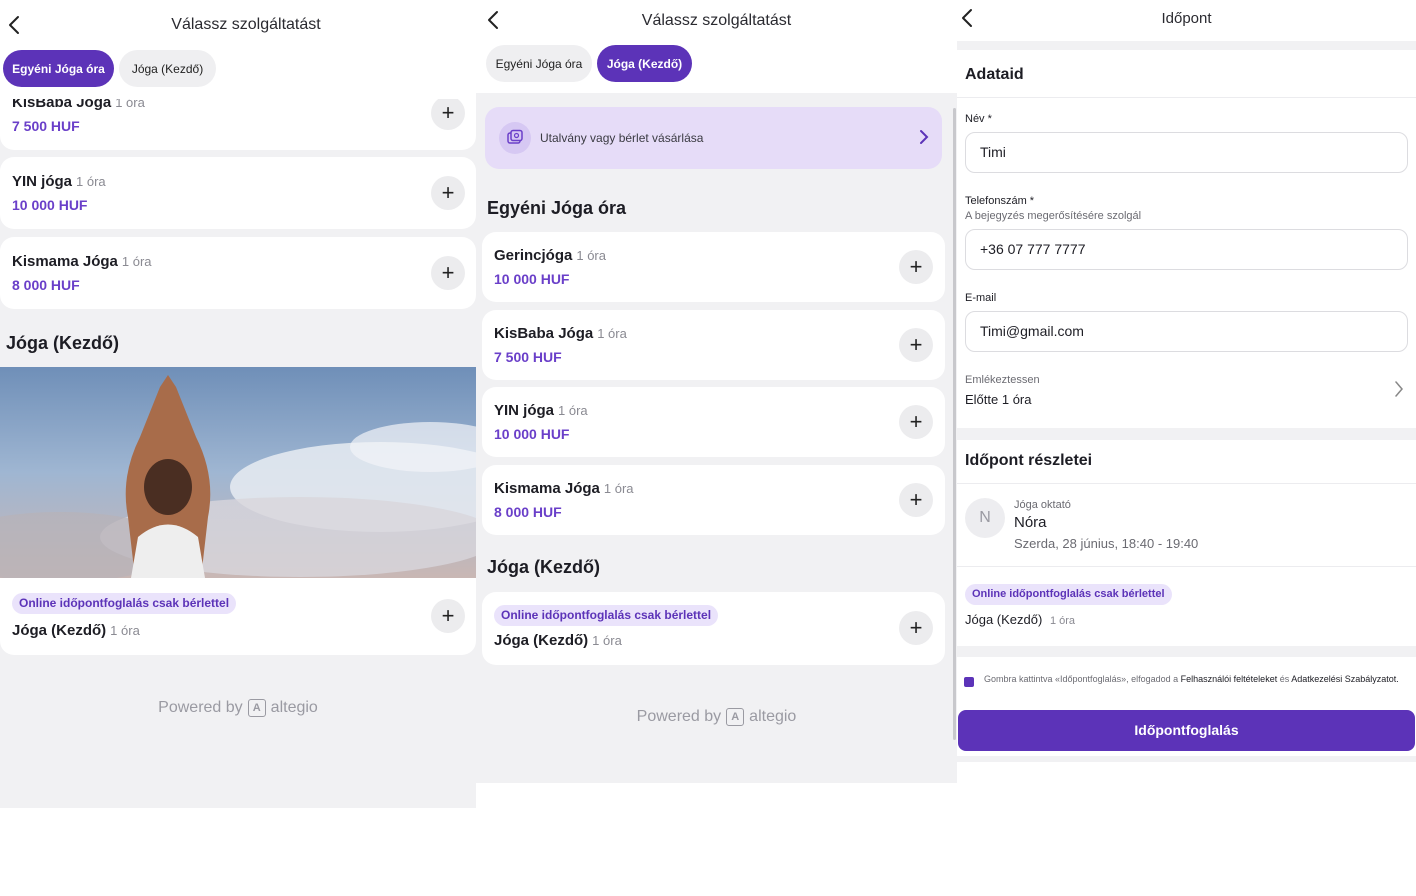 The image size is (1416, 896). What do you see at coordinates (716, 20) in the screenshot?
I see `page-title: Válassz szolgáltatást` at bounding box center [716, 20].